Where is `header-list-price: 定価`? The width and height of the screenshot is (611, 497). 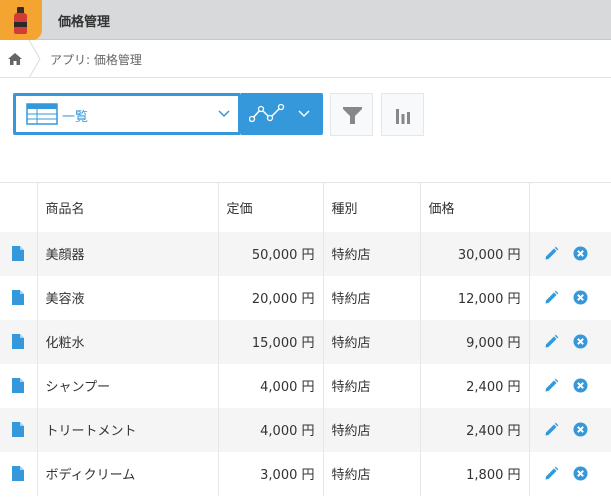
header-list-price: 定価 is located at coordinates (270, 207).